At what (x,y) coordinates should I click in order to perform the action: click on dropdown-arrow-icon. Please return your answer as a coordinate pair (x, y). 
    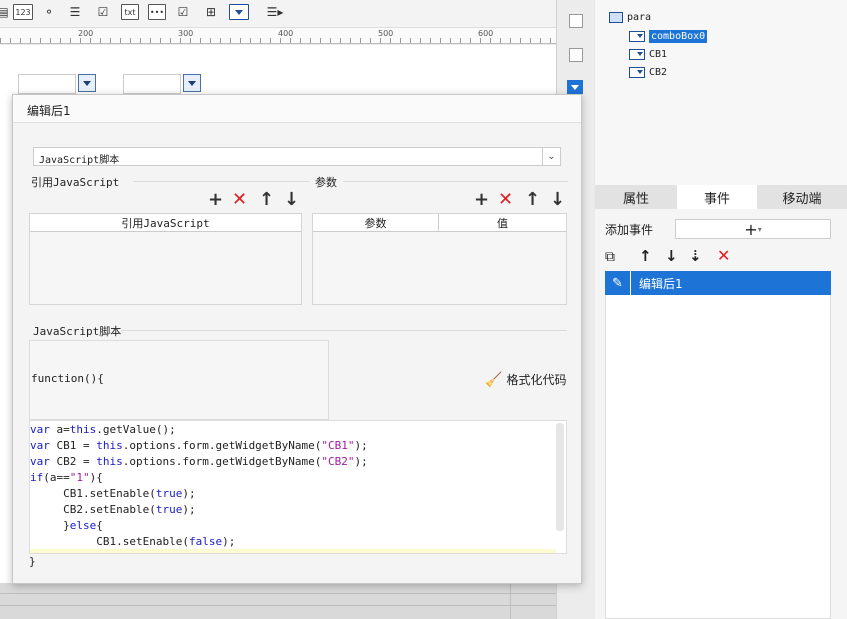
    Looking at the image, I should click on (87, 83).